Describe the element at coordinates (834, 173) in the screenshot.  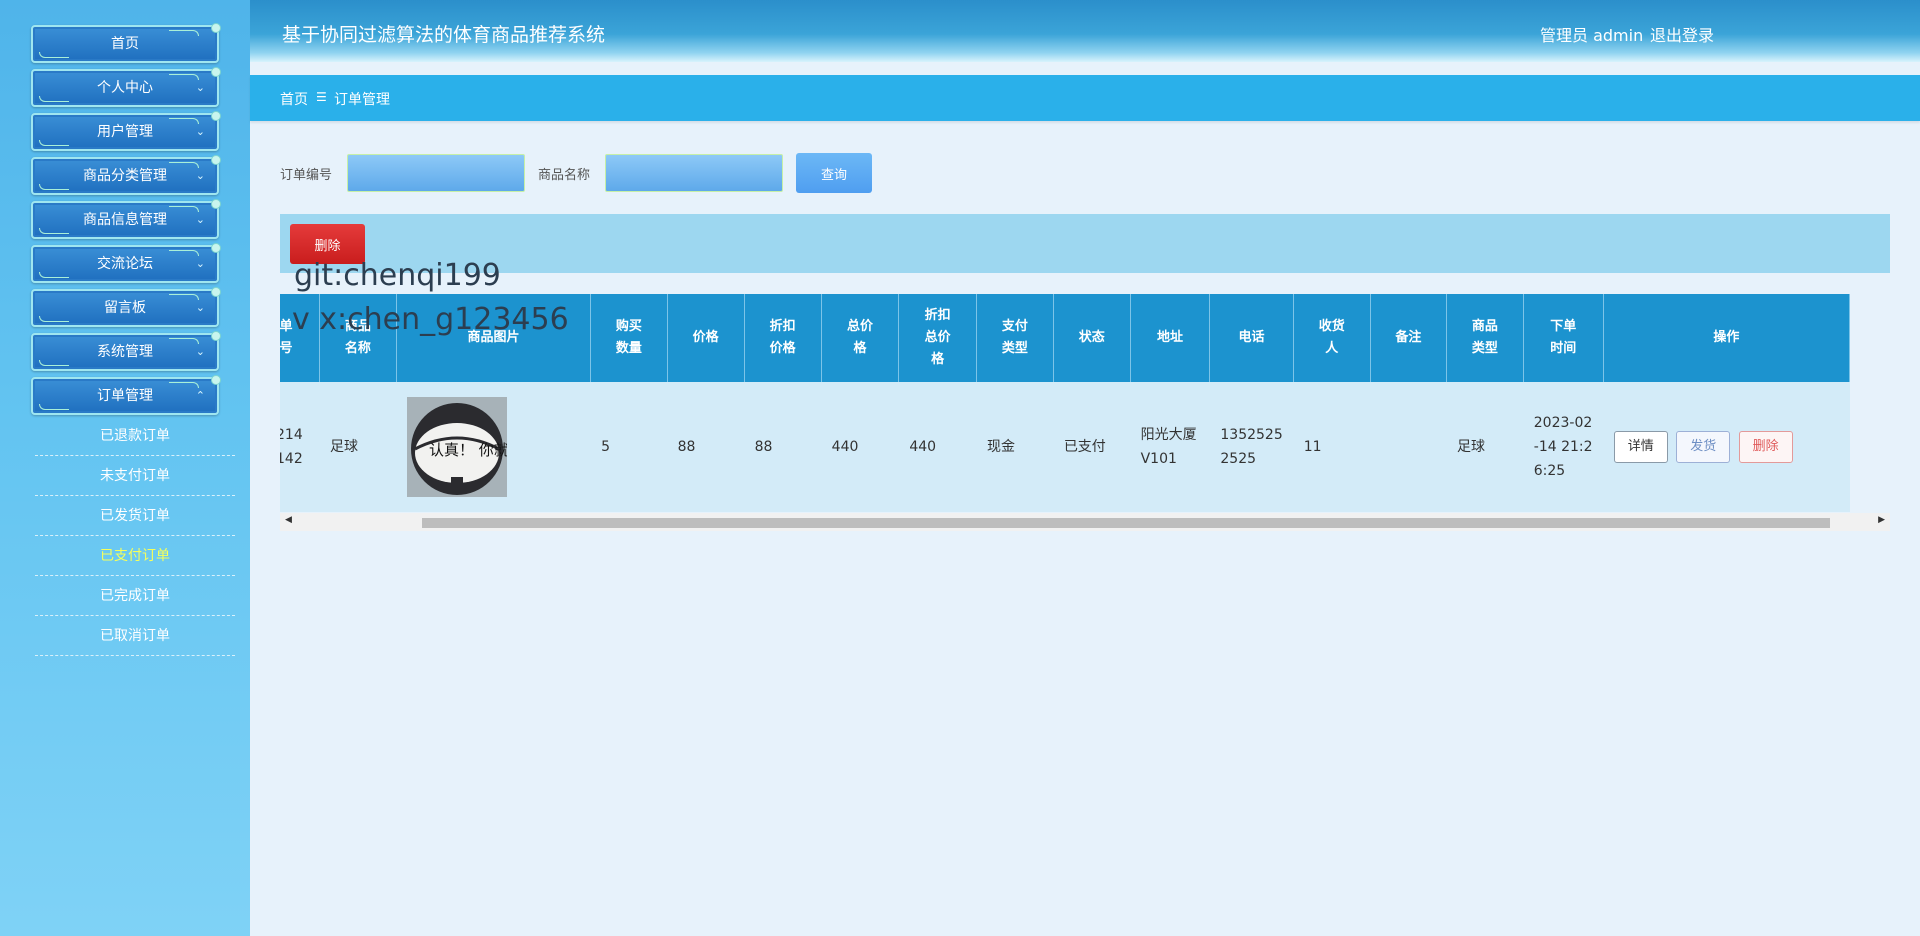
I see `query-button: 查询` at that location.